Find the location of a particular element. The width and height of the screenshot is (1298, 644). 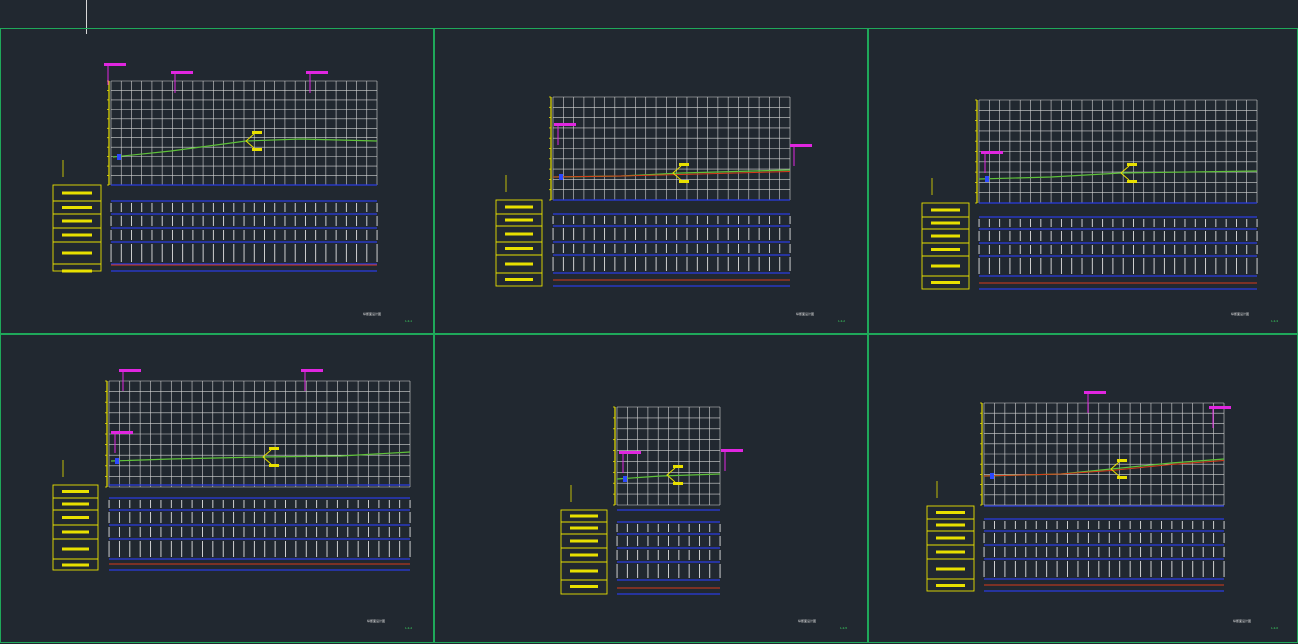

structure-marker is located at coordinates (117, 461).